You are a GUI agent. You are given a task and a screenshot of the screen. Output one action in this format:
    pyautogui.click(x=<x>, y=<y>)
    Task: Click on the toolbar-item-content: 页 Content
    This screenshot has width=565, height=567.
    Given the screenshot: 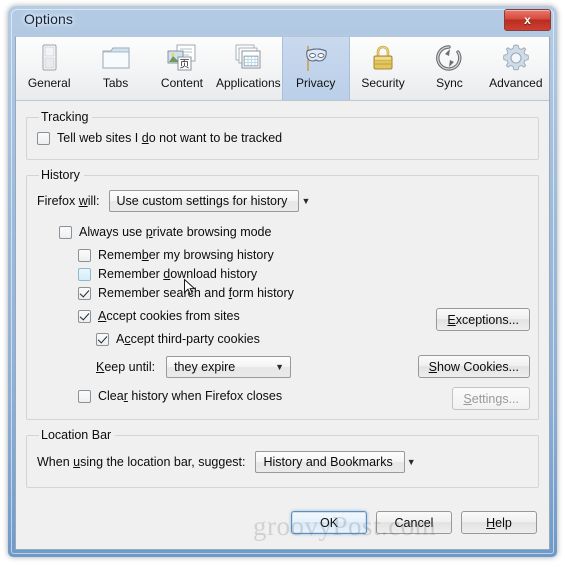 What is the action you would take?
    pyautogui.click(x=182, y=68)
    